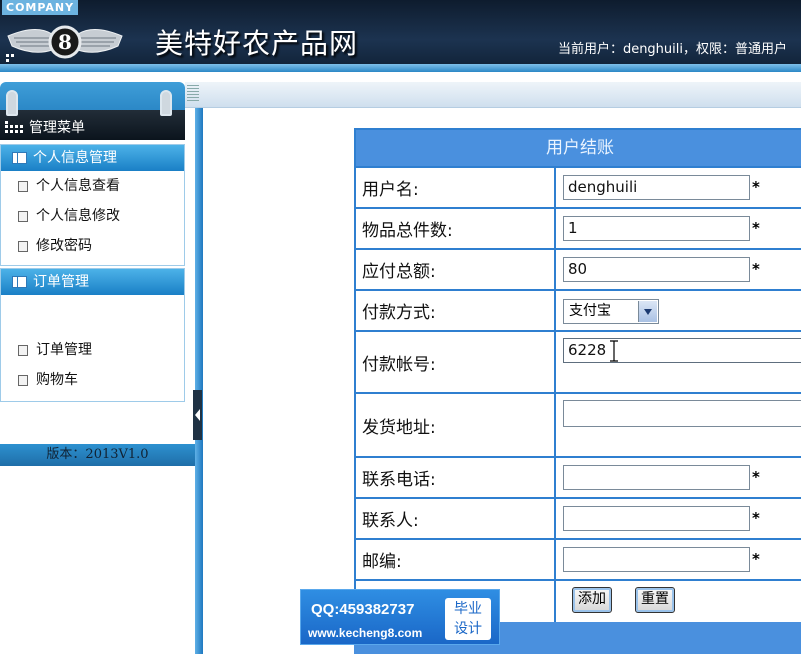 This screenshot has width=801, height=654. Describe the element at coordinates (493, 95) in the screenshot. I see `content-toolbar` at that location.